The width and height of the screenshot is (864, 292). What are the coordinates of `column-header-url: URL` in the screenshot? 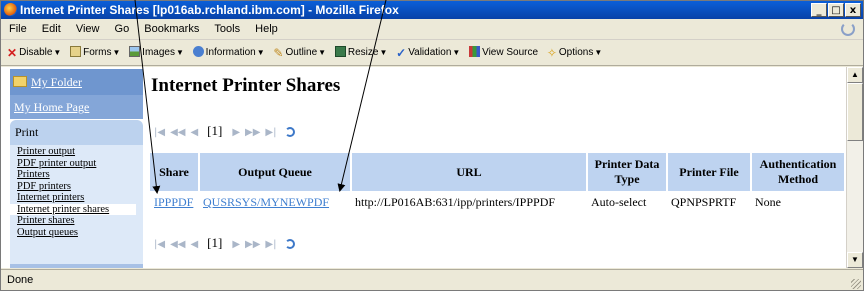 It's located at (469, 172).